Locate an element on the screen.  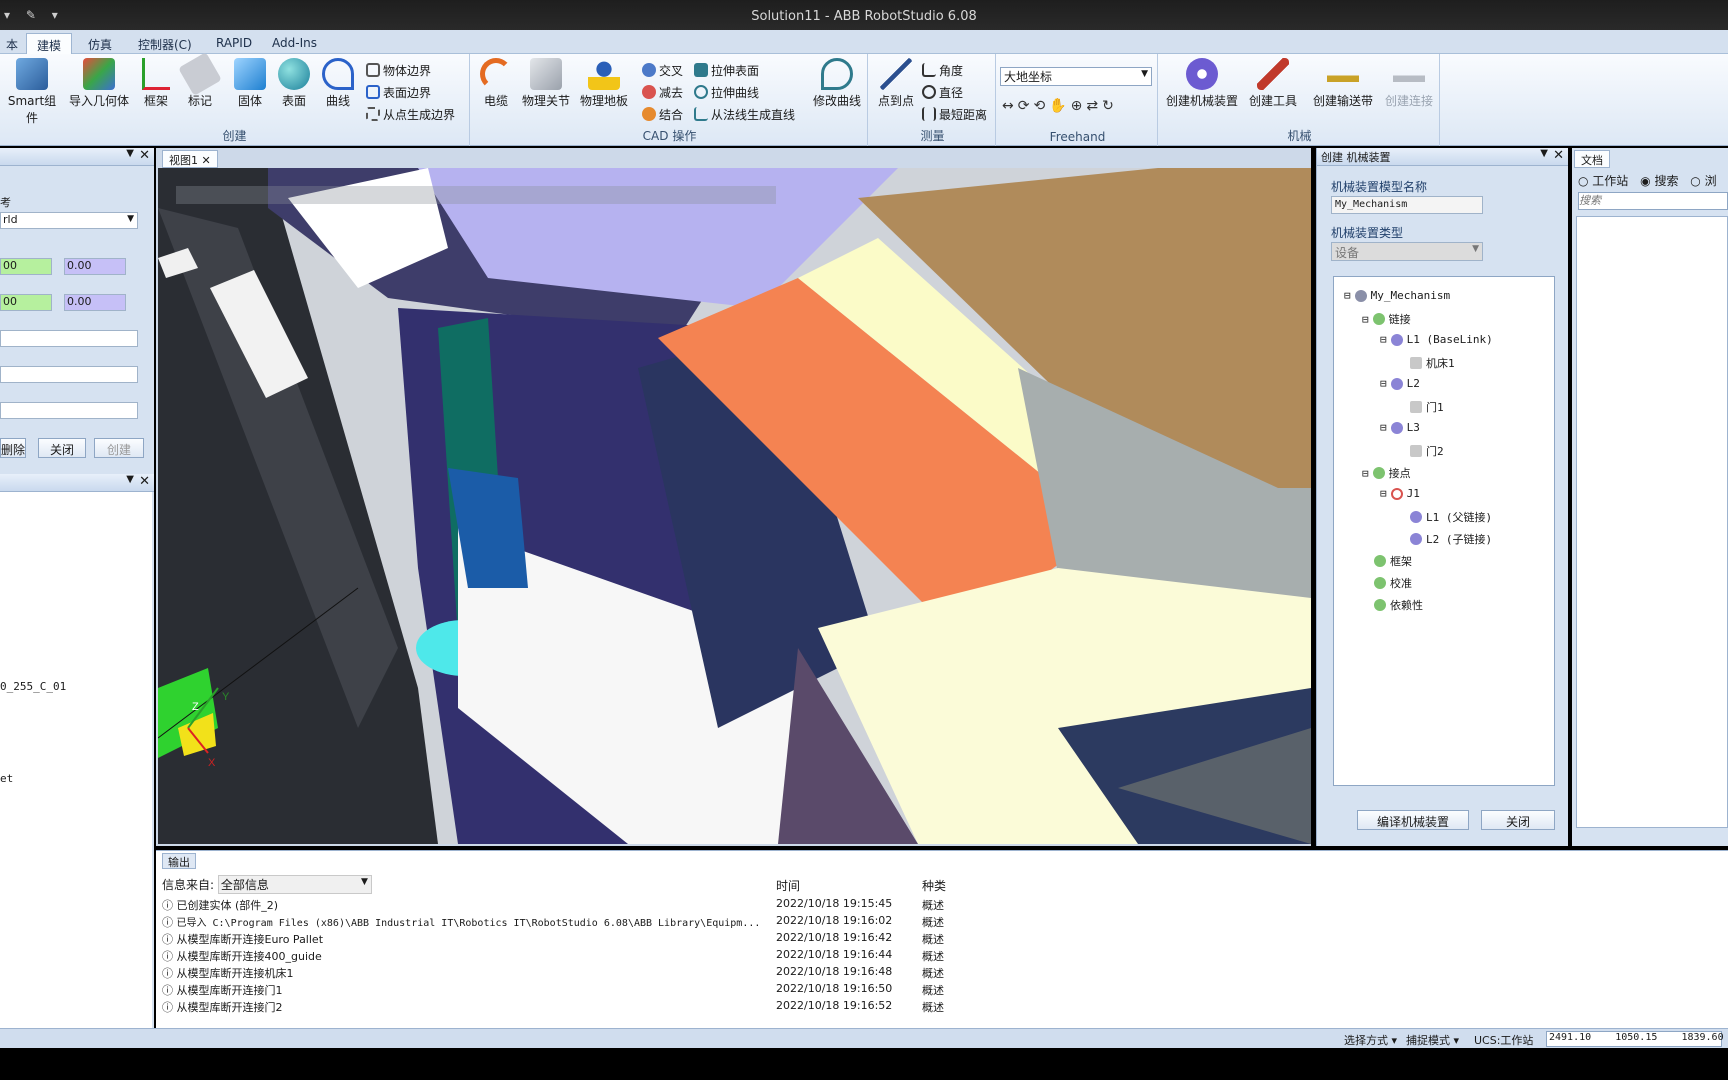
mechanism-name-input: My_Mechanism is located at coordinates (1407, 205).